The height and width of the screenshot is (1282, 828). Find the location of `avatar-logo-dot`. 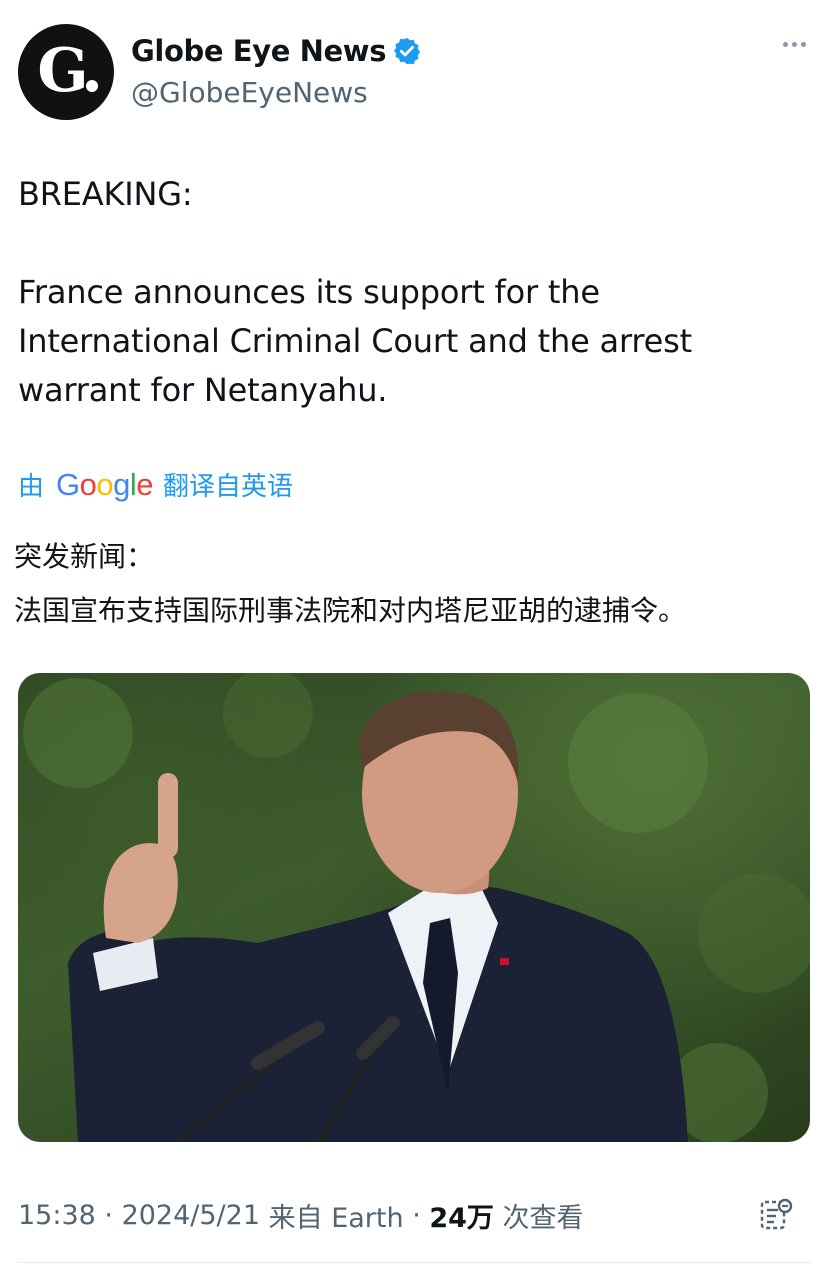

avatar-logo-dot is located at coordinates (92, 86).